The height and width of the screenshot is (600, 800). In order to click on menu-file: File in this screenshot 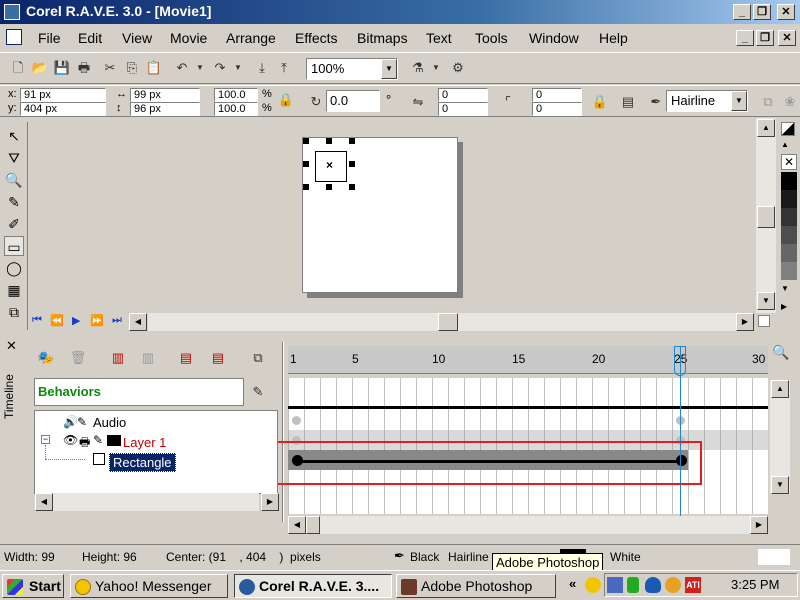, I will do `click(49, 38)`.